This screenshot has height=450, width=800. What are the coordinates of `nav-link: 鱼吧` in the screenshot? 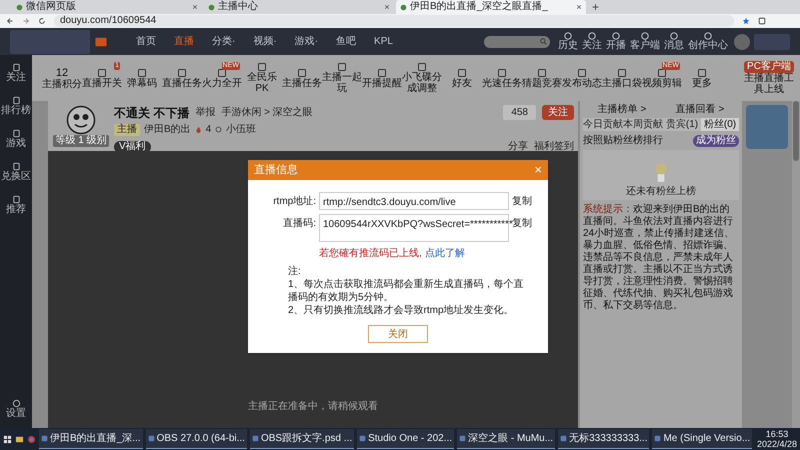 It's located at (346, 41).